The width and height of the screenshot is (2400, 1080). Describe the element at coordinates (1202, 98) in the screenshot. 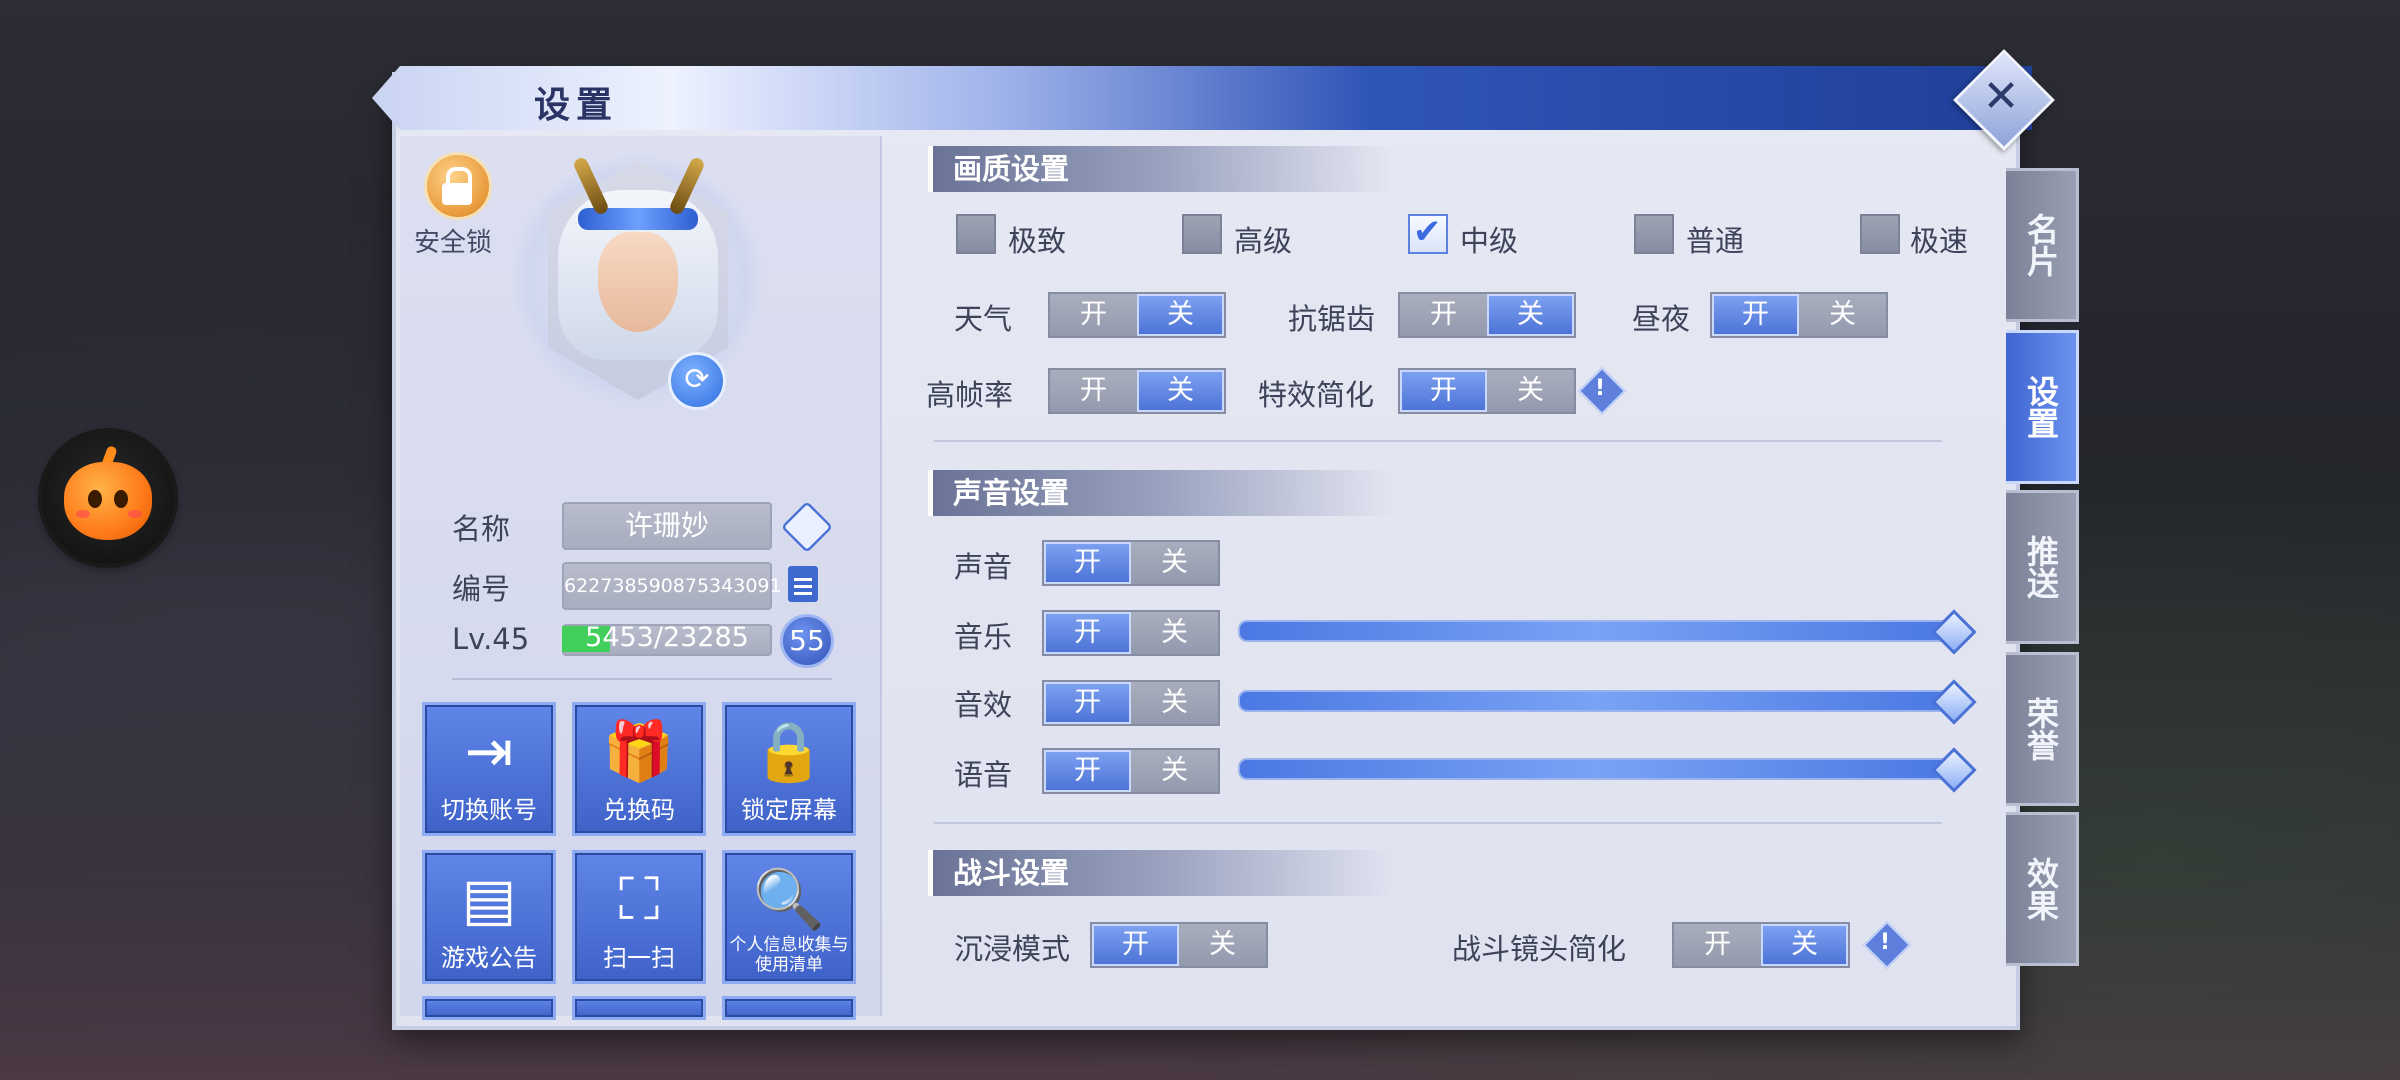

I see `title-bar` at that location.